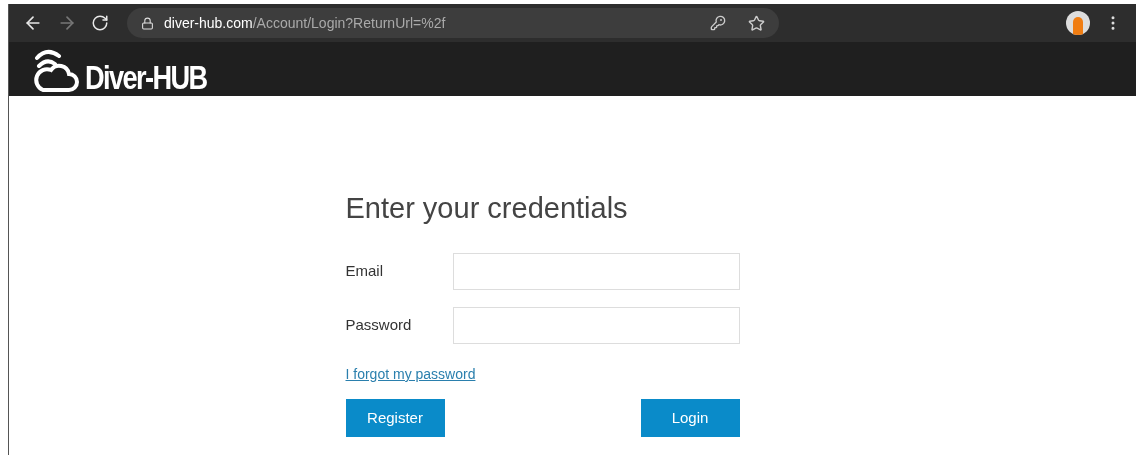 The height and width of the screenshot is (455, 1136). Describe the element at coordinates (208, 22) in the screenshot. I see `url-domain: diver-hub.com` at that location.